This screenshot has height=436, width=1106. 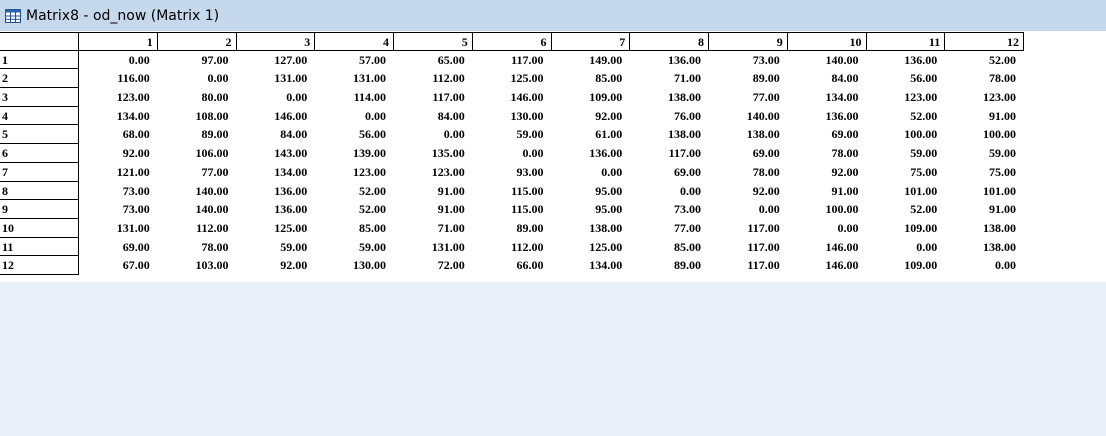 I want to click on matrix-cell: 108.00, so click(x=197, y=116).